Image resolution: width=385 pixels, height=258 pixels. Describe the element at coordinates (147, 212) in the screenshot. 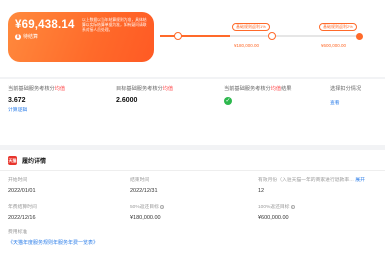

I see `half-return-target: 50%返还目标 i ¥180,000.00` at that location.